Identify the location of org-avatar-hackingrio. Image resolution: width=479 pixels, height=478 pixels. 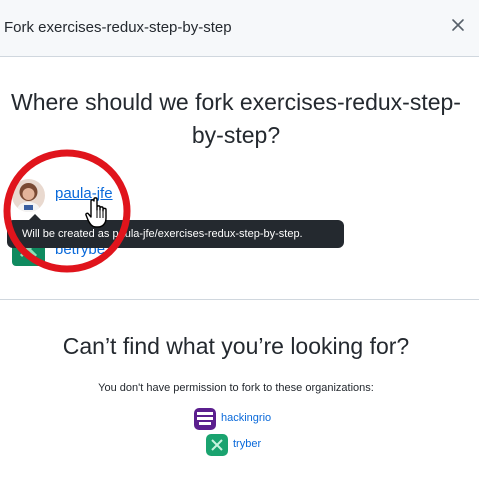
(205, 419).